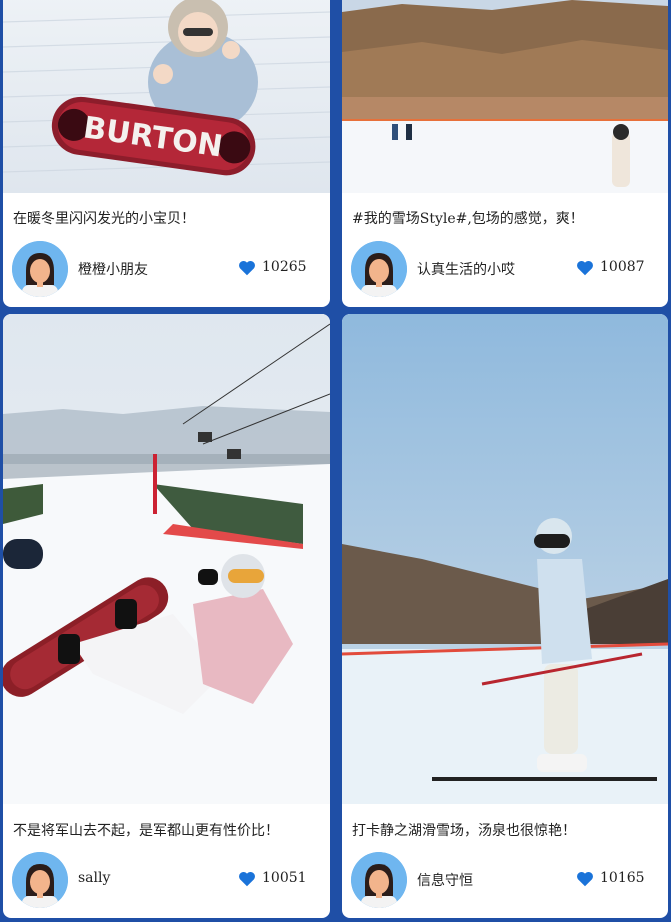  What do you see at coordinates (166, 830) in the screenshot?
I see `post-caption: 不是将军山去不起，是军都山更有性价比！` at bounding box center [166, 830].